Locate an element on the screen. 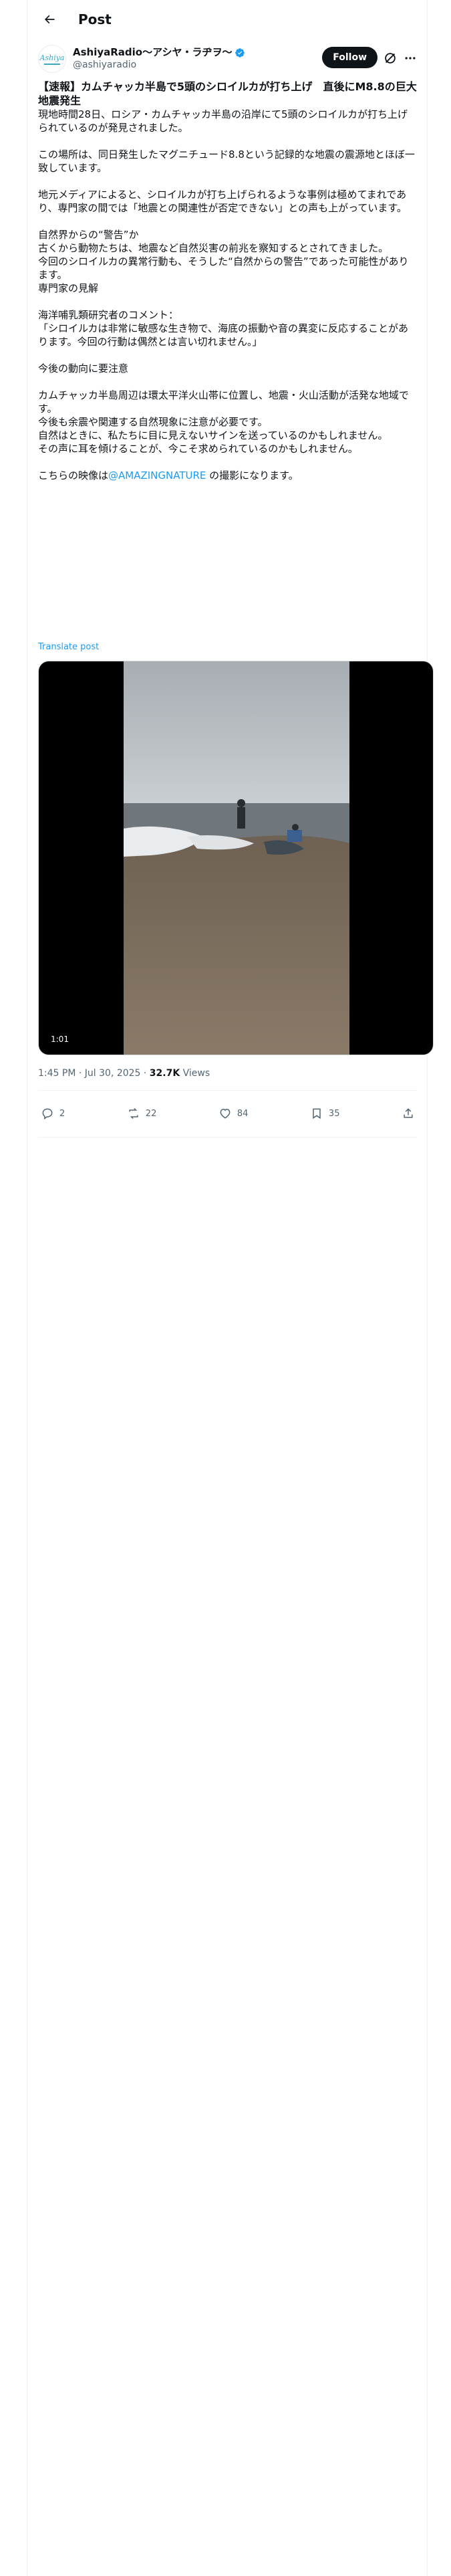 This screenshot has height=2576, width=451. follow-button: Follow is located at coordinates (350, 57).